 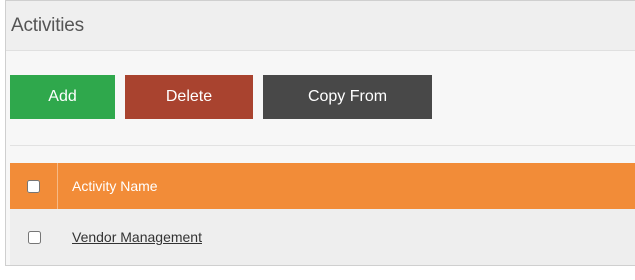 I want to click on delete-button: Delete, so click(x=189, y=97).